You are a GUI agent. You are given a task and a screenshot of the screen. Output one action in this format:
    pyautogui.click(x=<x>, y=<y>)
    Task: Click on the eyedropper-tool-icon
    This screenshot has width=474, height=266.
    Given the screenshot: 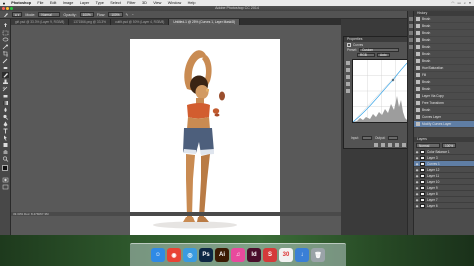 What is the action you would take?
    pyautogui.click(x=5, y=61)
    